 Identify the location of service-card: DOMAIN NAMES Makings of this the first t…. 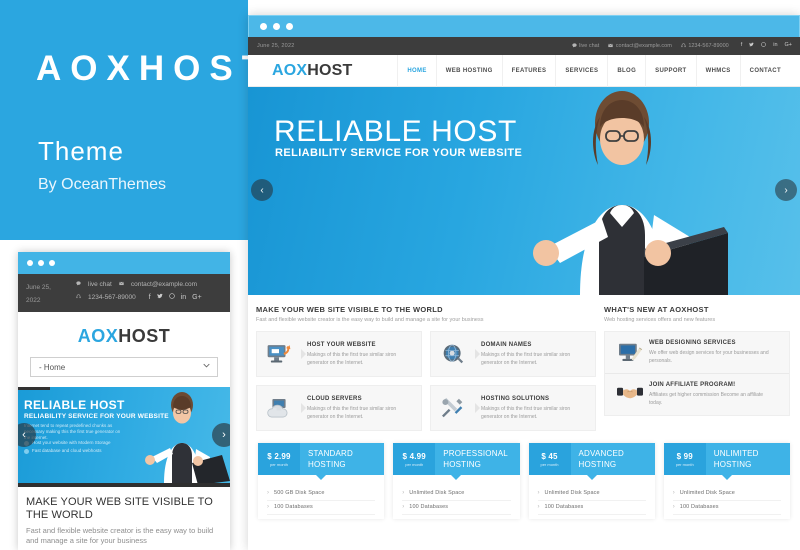
(513, 354).